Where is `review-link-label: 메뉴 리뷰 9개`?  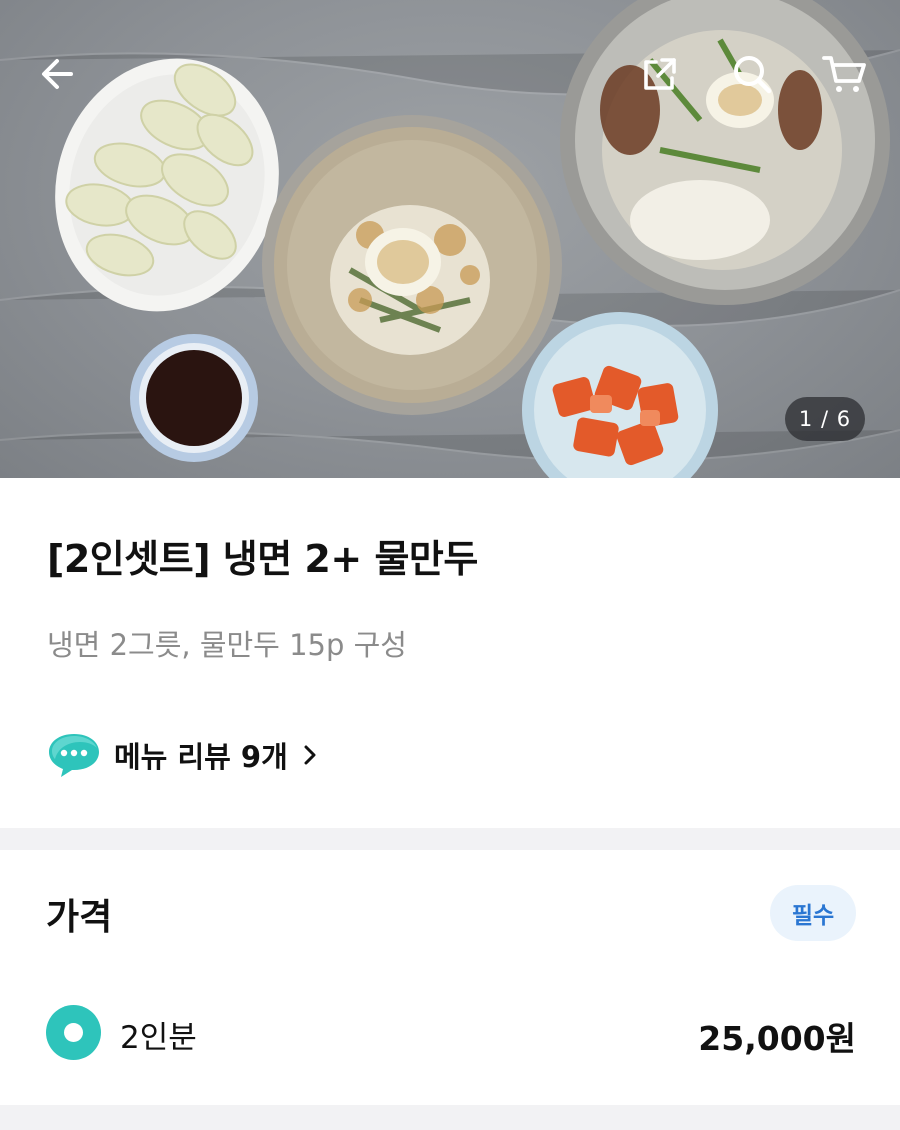 review-link-label: 메뉴 리뷰 9개 is located at coordinates (201, 757).